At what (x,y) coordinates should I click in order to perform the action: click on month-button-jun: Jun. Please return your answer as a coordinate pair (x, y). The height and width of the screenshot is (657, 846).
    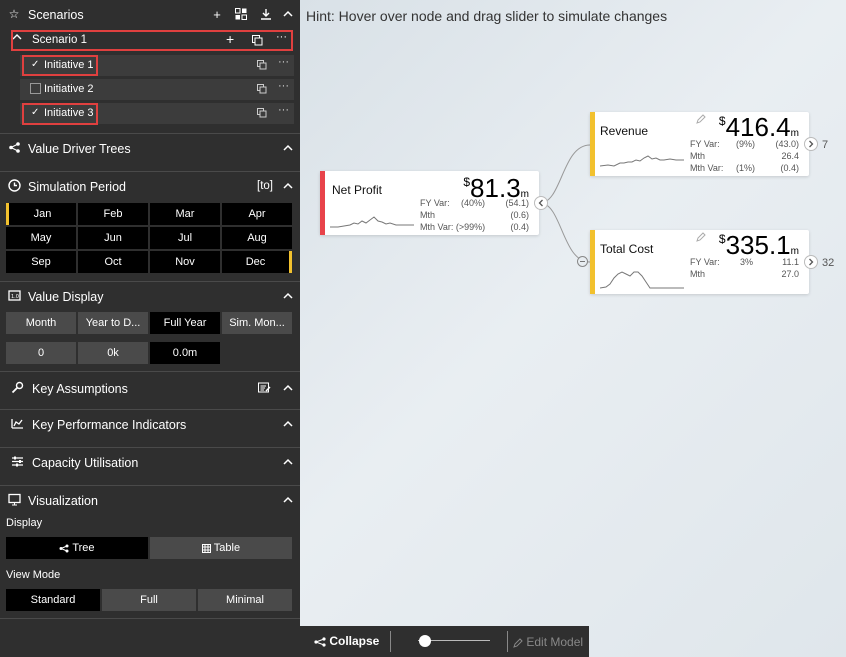
    Looking at the image, I should click on (113, 238).